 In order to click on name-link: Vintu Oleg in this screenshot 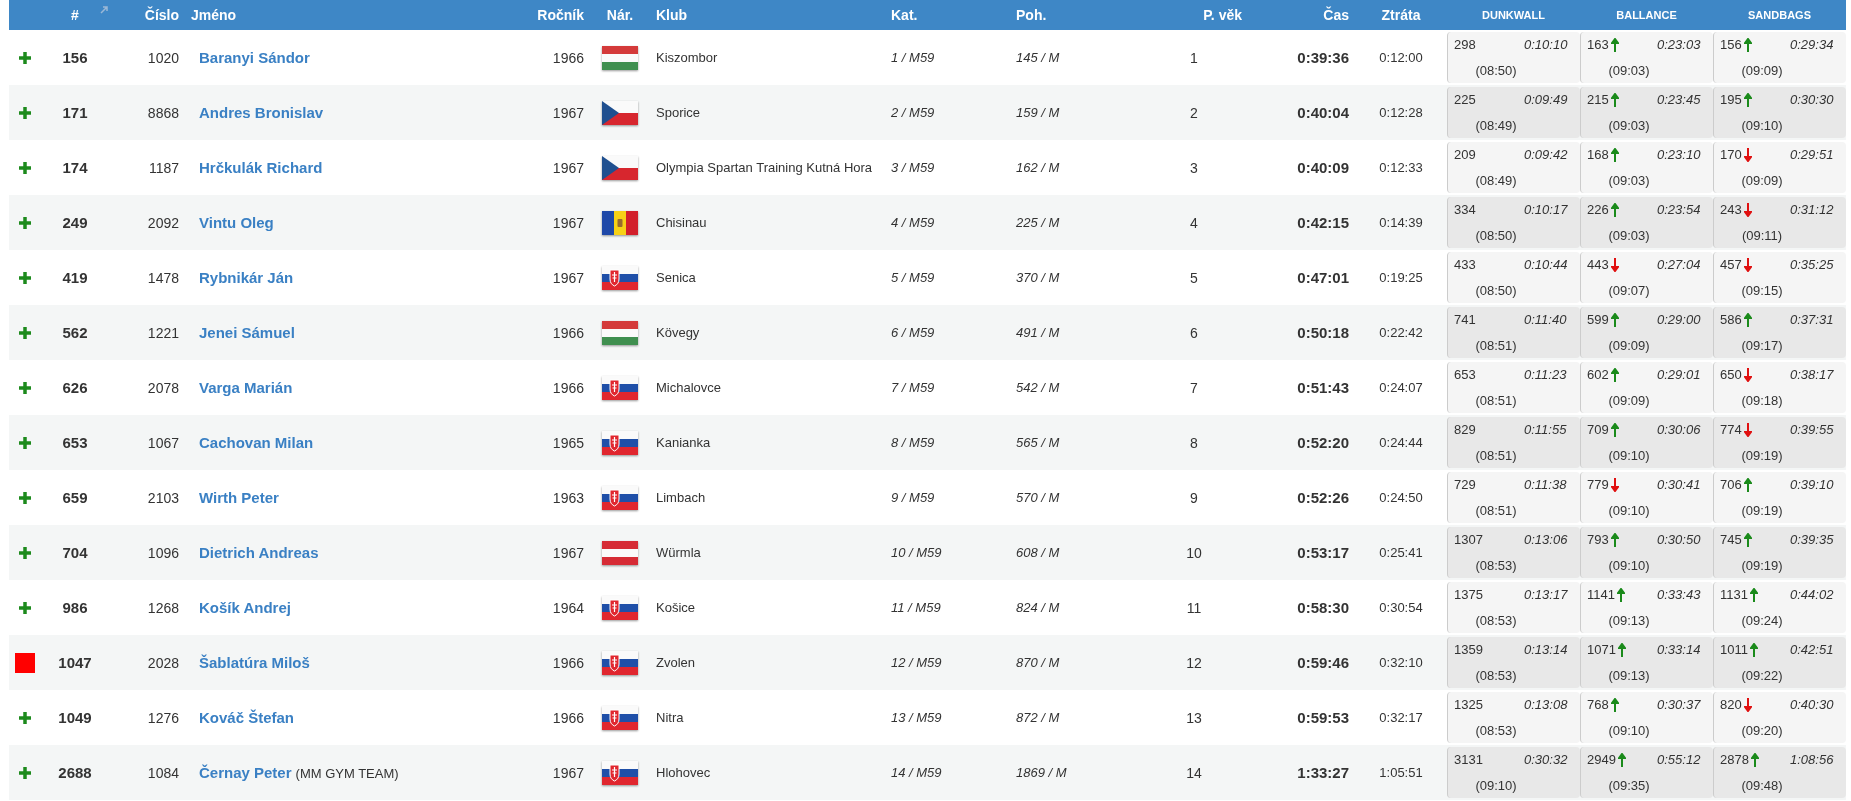, I will do `click(236, 222)`.